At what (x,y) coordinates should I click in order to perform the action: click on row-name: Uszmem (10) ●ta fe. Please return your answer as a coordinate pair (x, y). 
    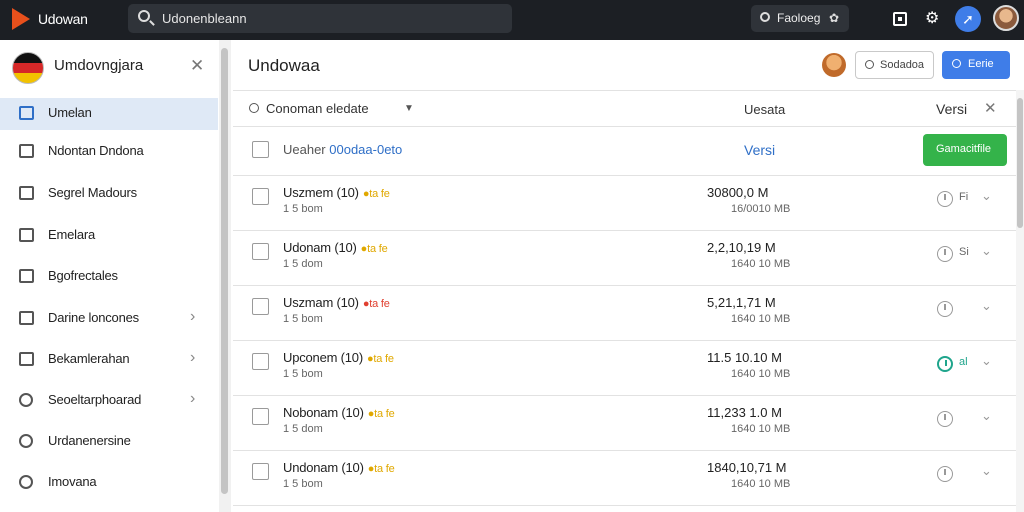
    Looking at the image, I should click on (336, 192).